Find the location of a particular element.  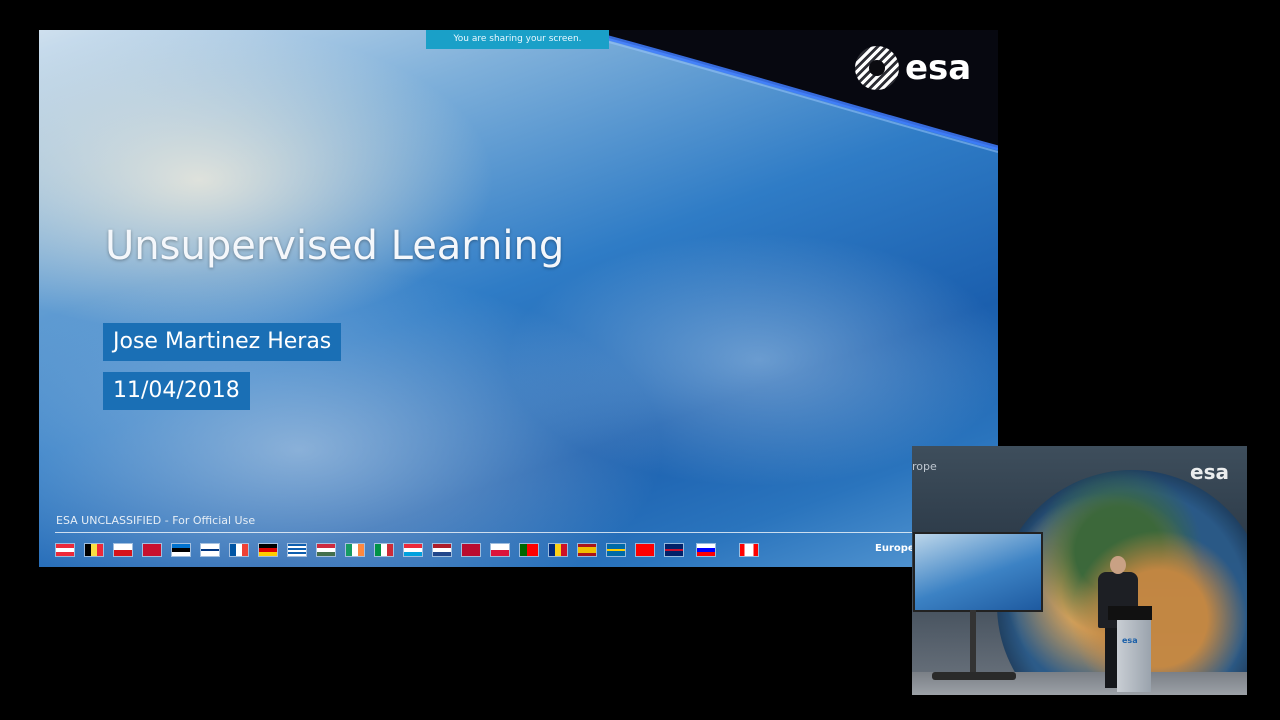

presenter-video: rope esa esa is located at coordinates (1079, 570).